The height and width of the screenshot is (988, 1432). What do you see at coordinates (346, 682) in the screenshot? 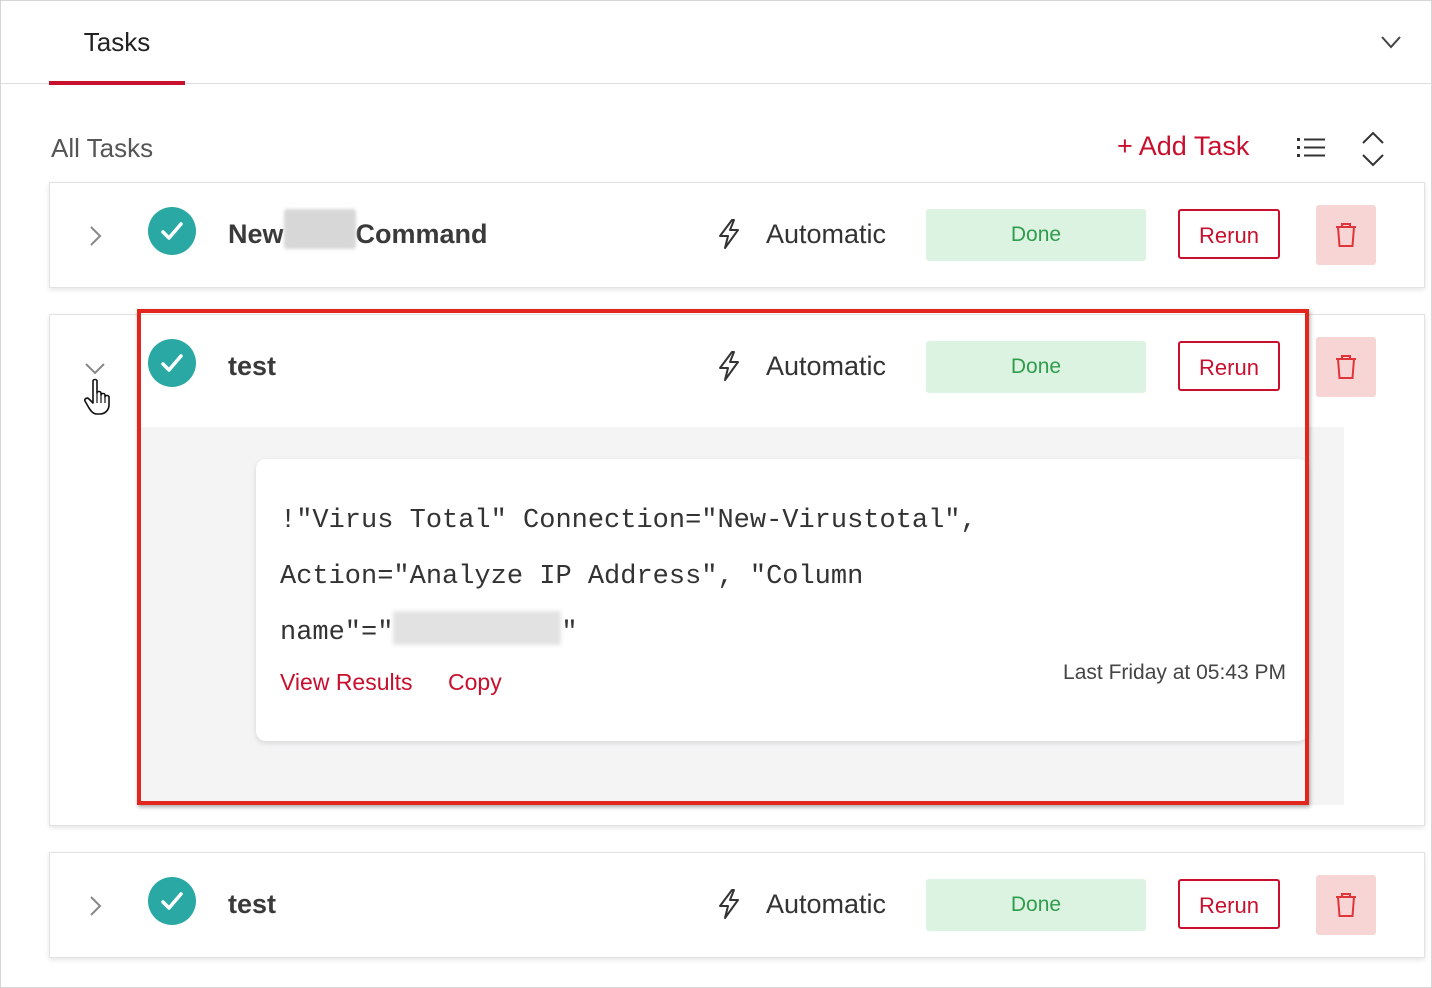
I see `view-results-link: View Results` at bounding box center [346, 682].